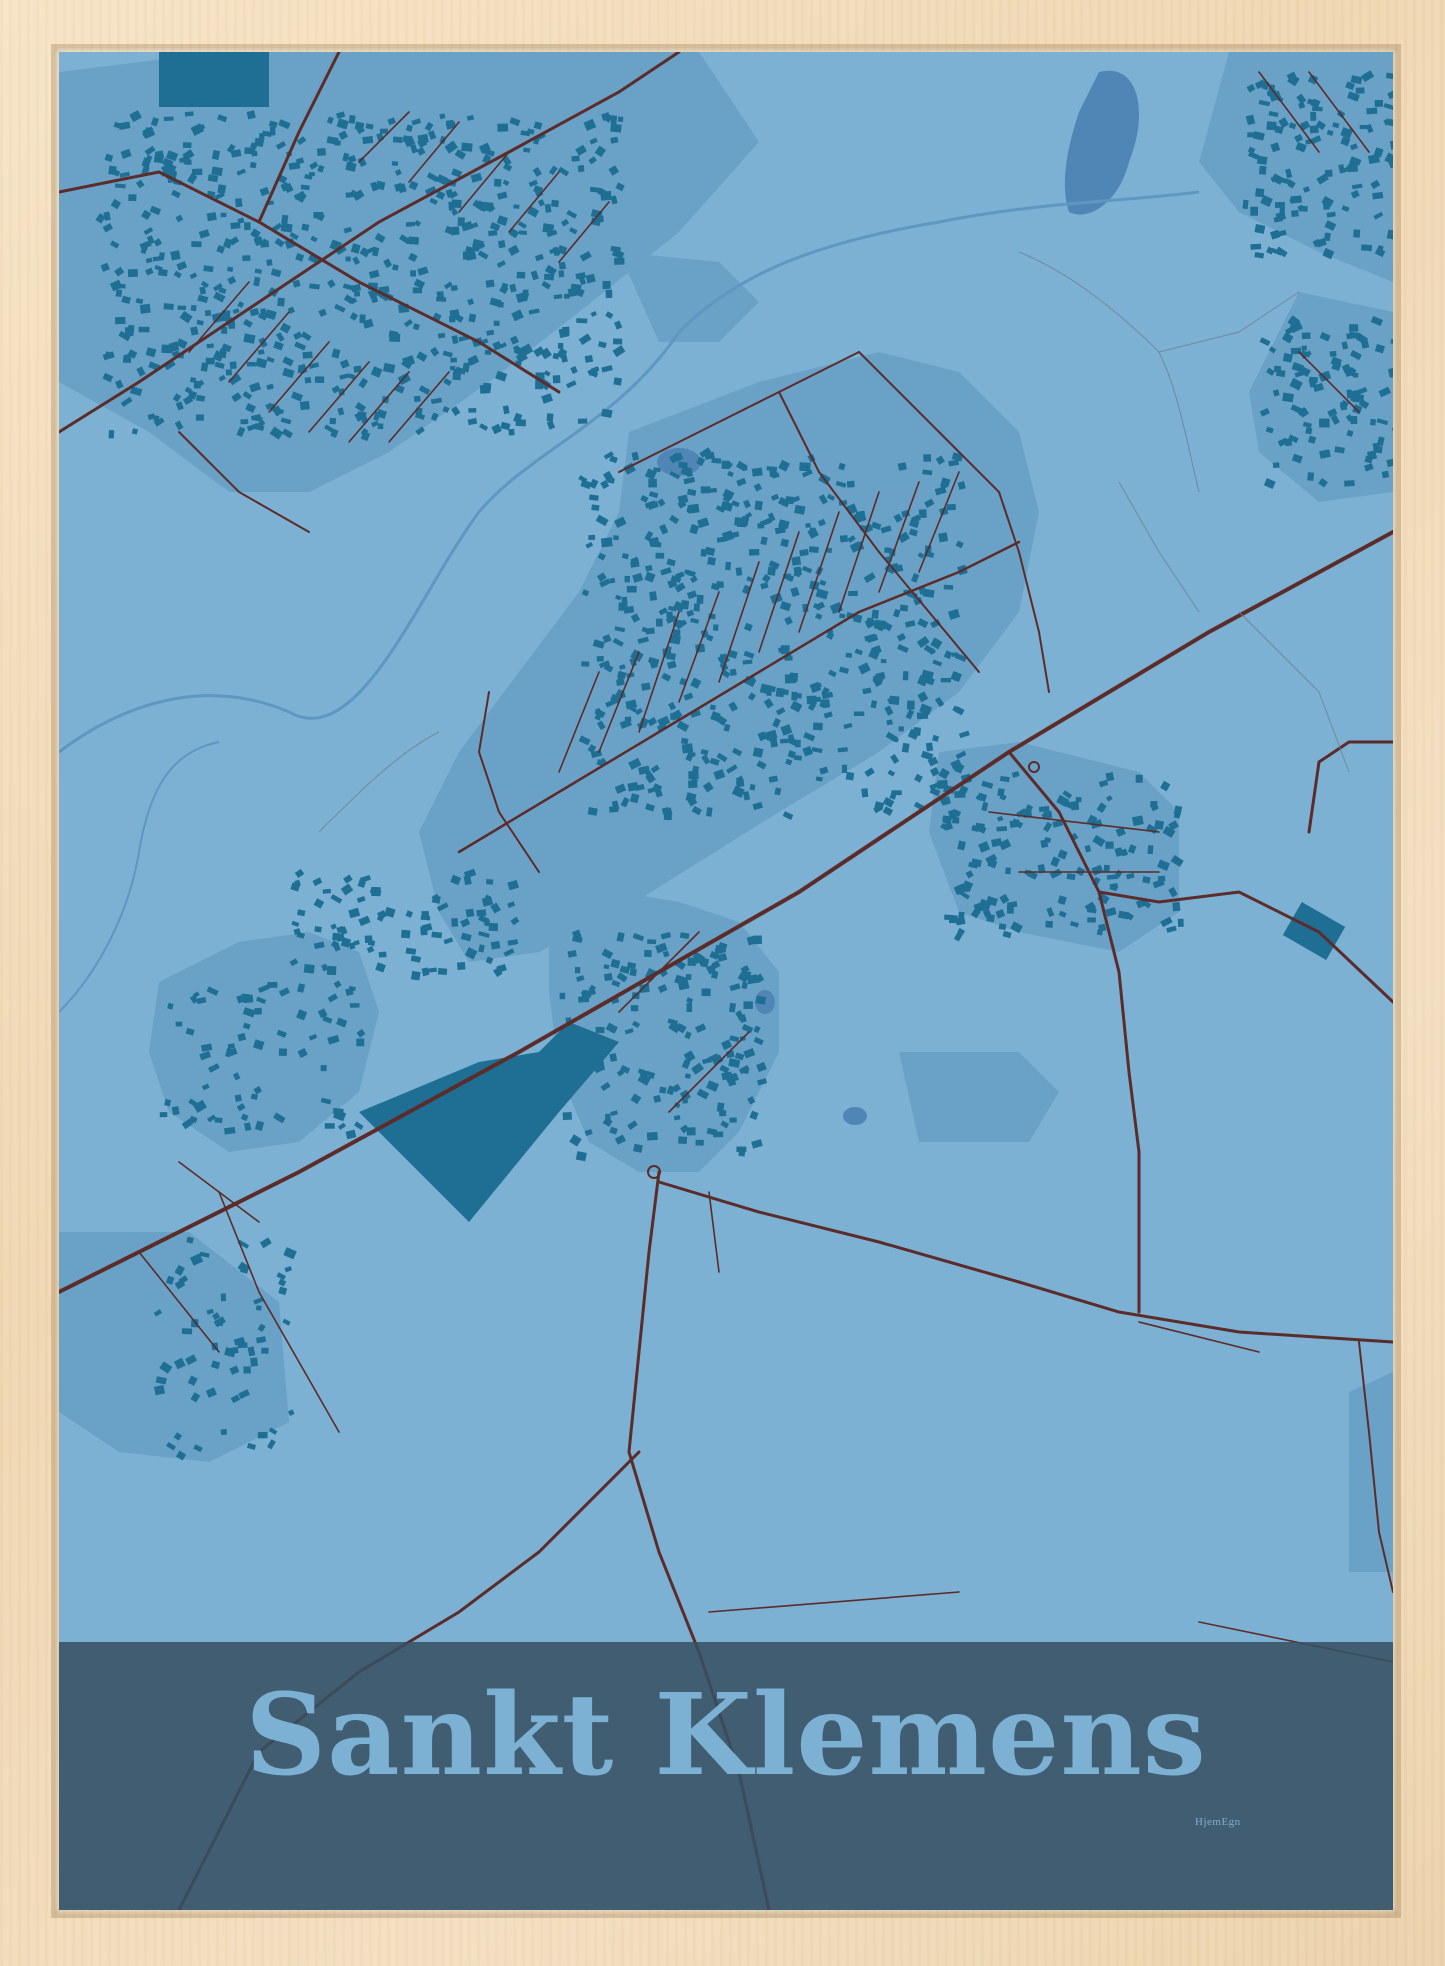  What do you see at coordinates (1371, 1472) in the screenshot?
I see `zone-southeast` at bounding box center [1371, 1472].